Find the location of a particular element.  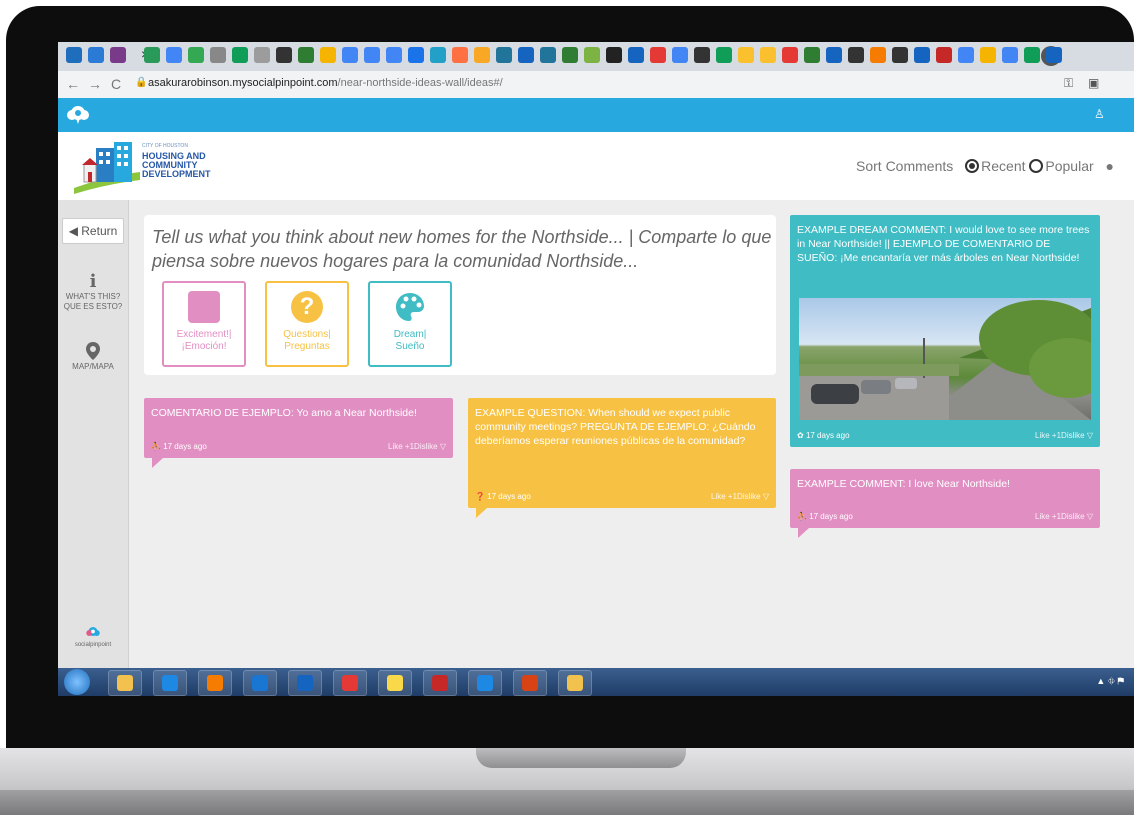

sort-option-popular: Popular is located at coordinates (1061, 166).